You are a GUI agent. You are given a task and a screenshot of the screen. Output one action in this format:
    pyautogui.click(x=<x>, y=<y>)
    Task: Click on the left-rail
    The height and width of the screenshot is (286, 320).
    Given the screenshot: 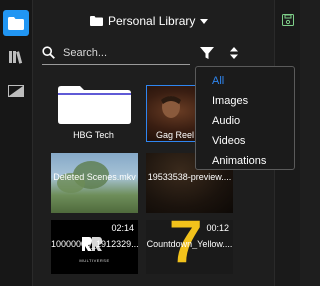 What is the action you would take?
    pyautogui.click(x=16, y=143)
    